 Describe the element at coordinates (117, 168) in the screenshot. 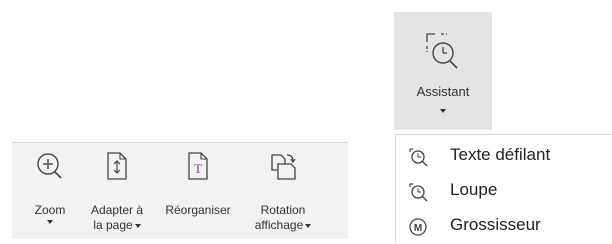

I see `fit-page-icon` at that location.